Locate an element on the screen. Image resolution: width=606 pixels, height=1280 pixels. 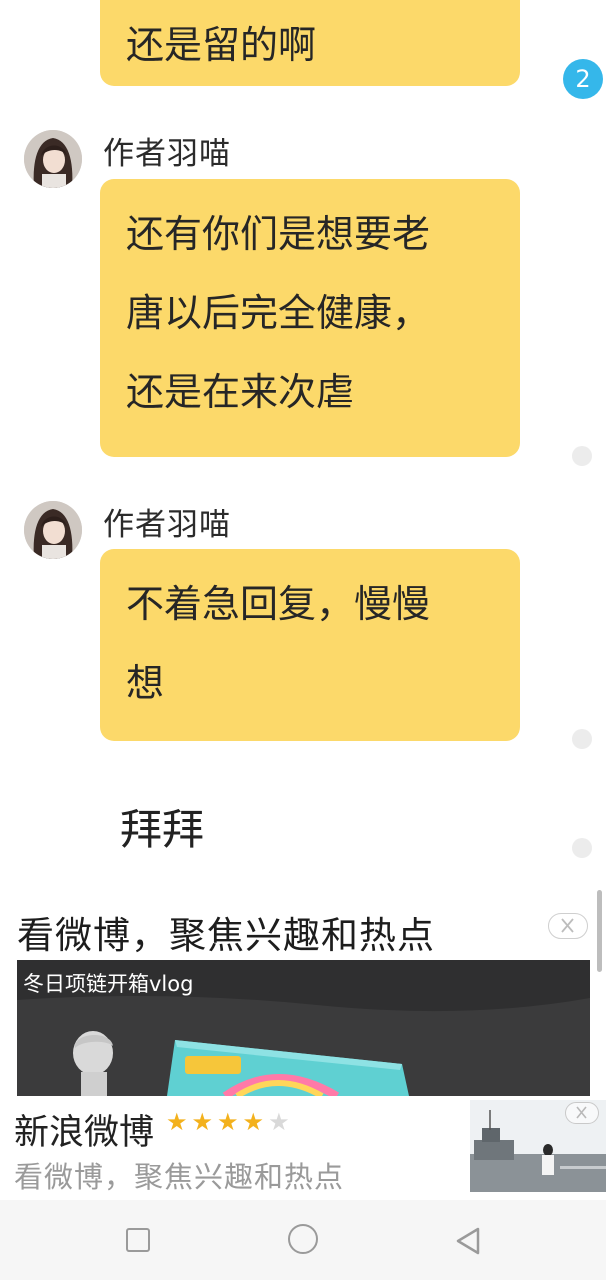
message-line: 还有你们是想要老 is located at coordinates (278, 234).